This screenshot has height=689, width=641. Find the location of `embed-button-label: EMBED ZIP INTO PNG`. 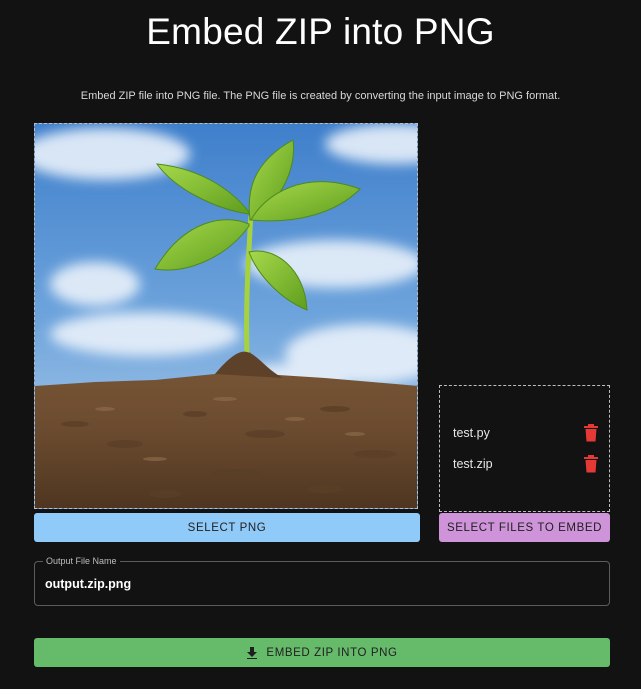

embed-button-label: EMBED ZIP INTO PNG is located at coordinates (332, 652).